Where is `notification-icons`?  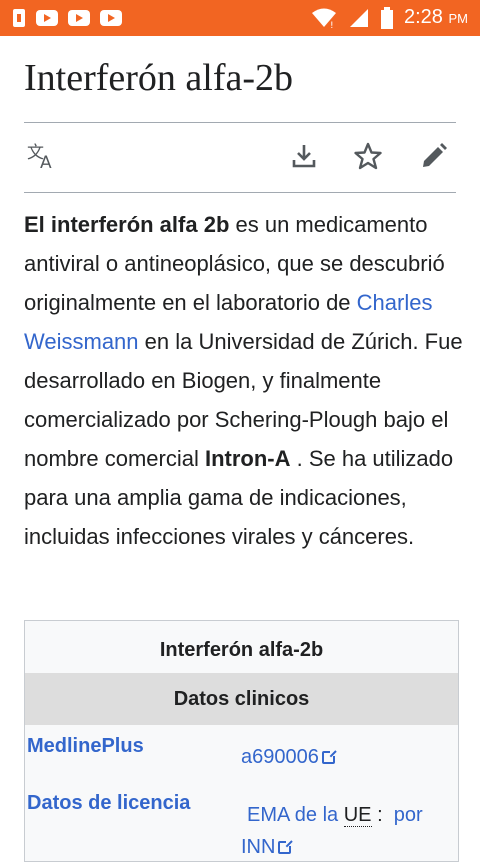
notification-icons is located at coordinates (67, 18).